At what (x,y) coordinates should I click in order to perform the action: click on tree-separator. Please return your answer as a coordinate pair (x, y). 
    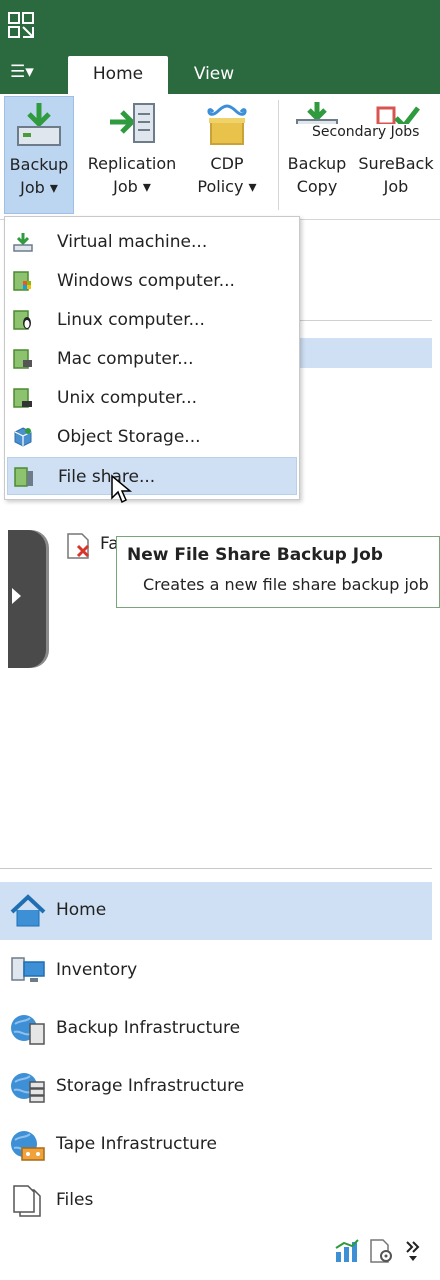
    Looking at the image, I should click on (366, 320).